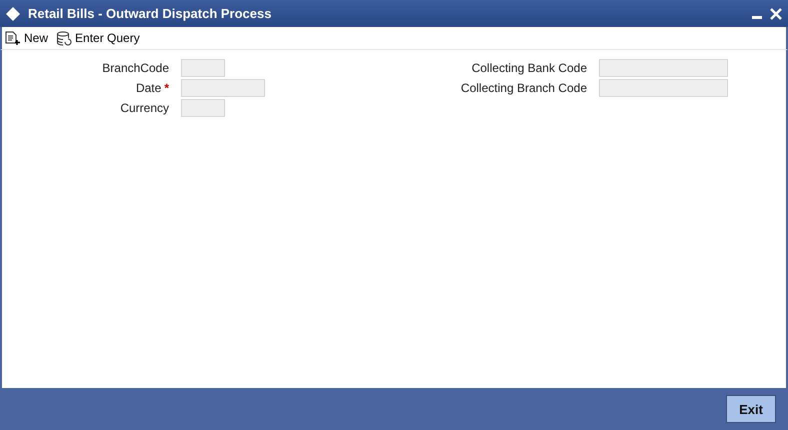 The height and width of the screenshot is (430, 788). I want to click on database-icon, so click(64, 38).